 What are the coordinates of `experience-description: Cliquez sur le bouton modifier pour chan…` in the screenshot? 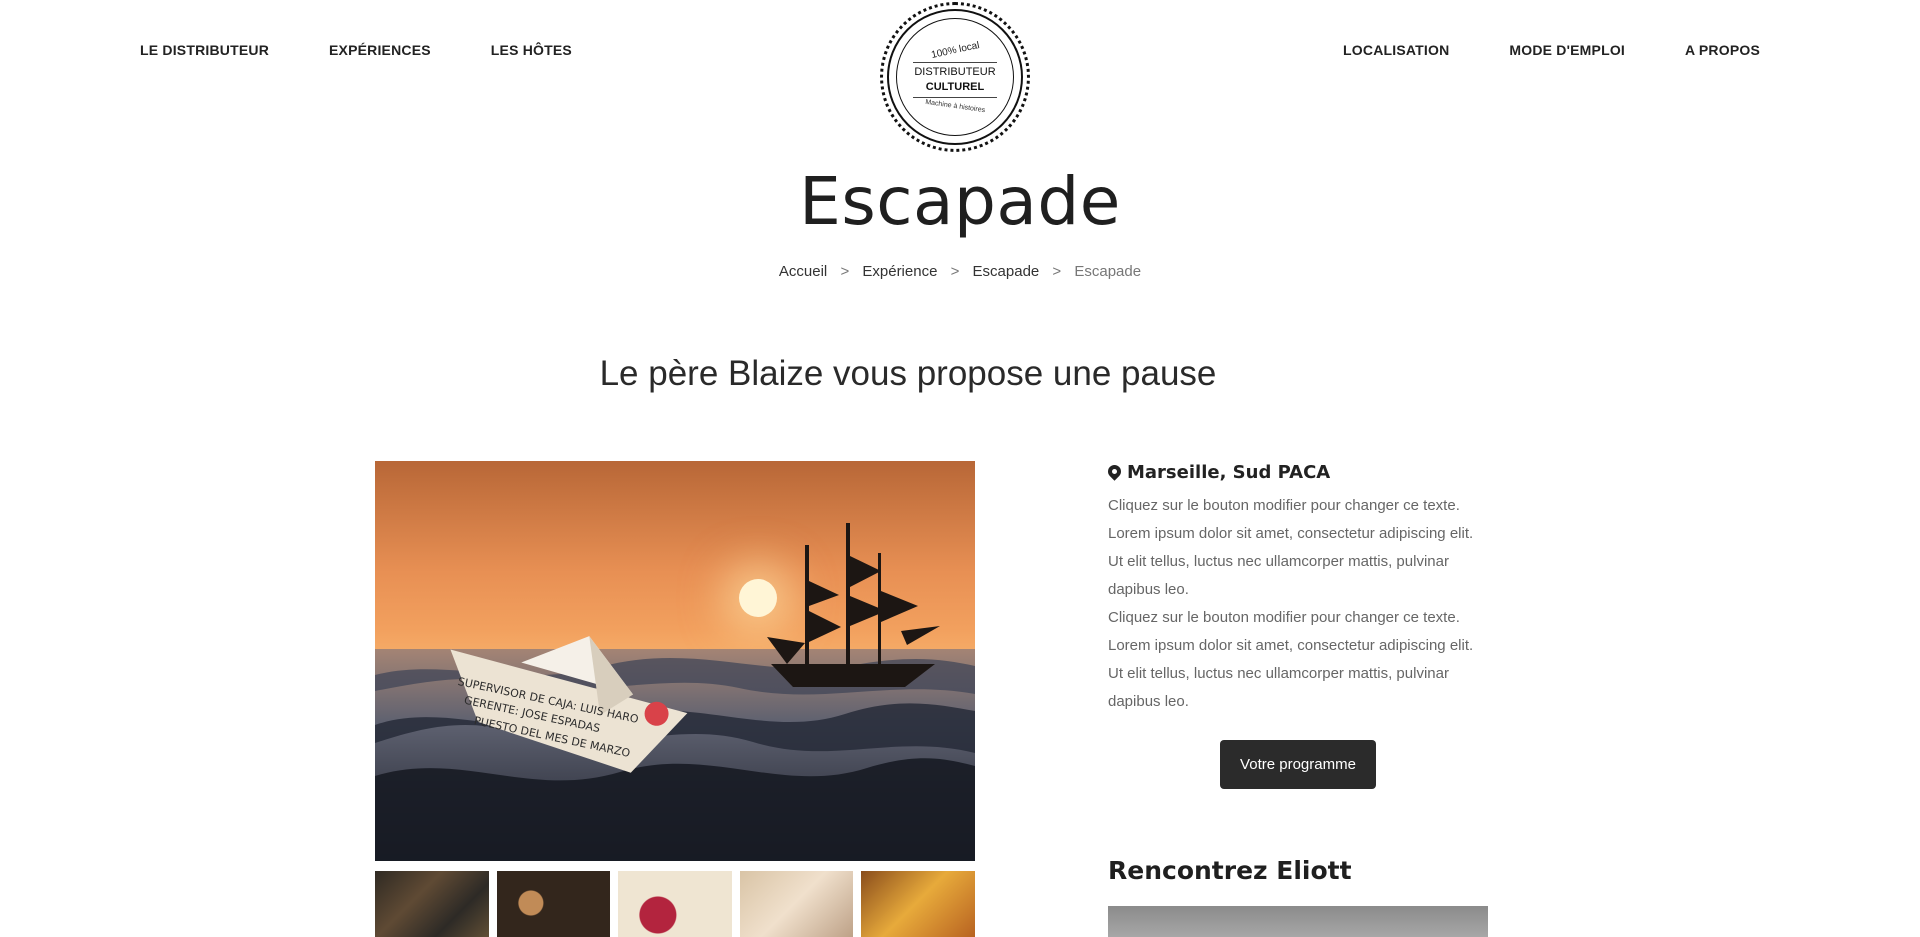 It's located at (1298, 604).